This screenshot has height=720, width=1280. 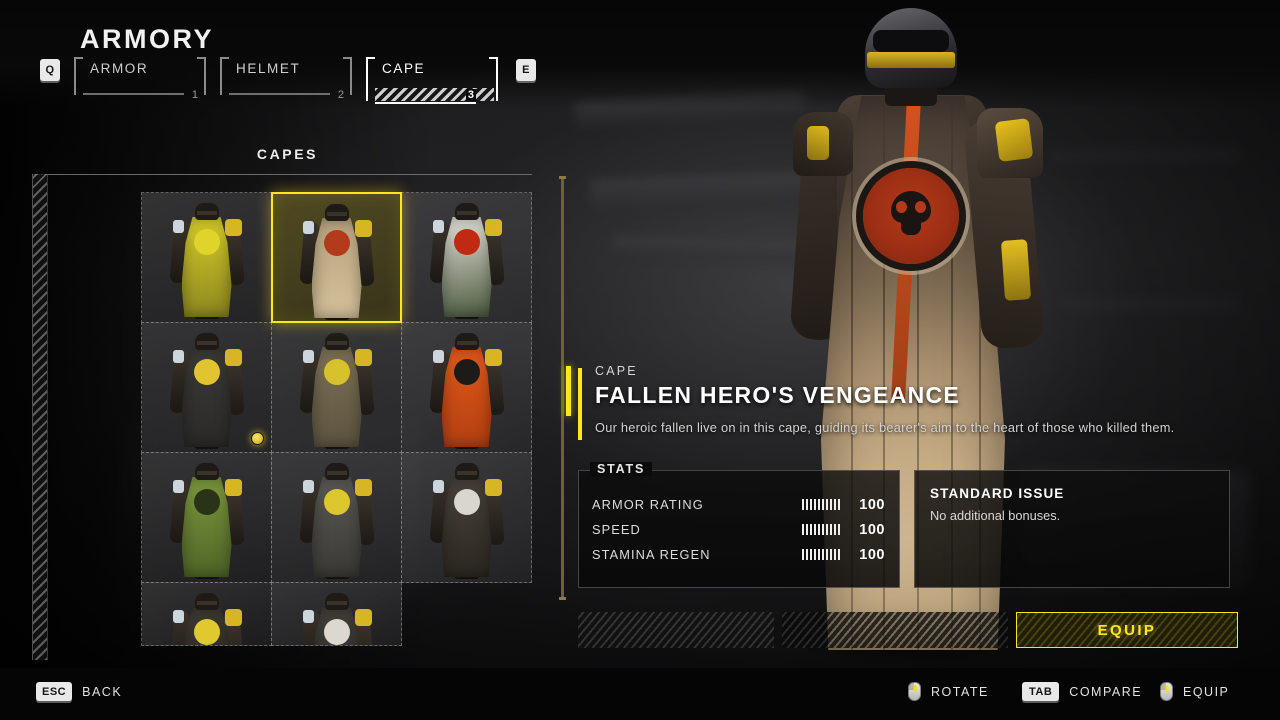 I want to click on tab-label: HELMET, so click(x=268, y=68).